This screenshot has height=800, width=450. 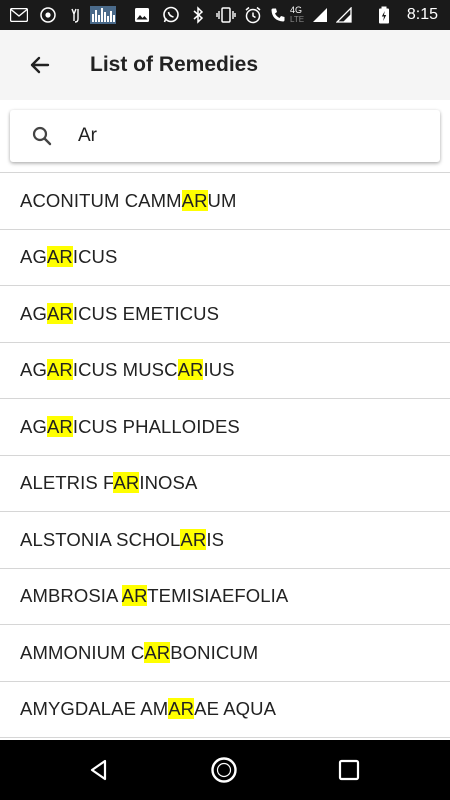 What do you see at coordinates (142, 15) in the screenshot?
I see `image-icon` at bounding box center [142, 15].